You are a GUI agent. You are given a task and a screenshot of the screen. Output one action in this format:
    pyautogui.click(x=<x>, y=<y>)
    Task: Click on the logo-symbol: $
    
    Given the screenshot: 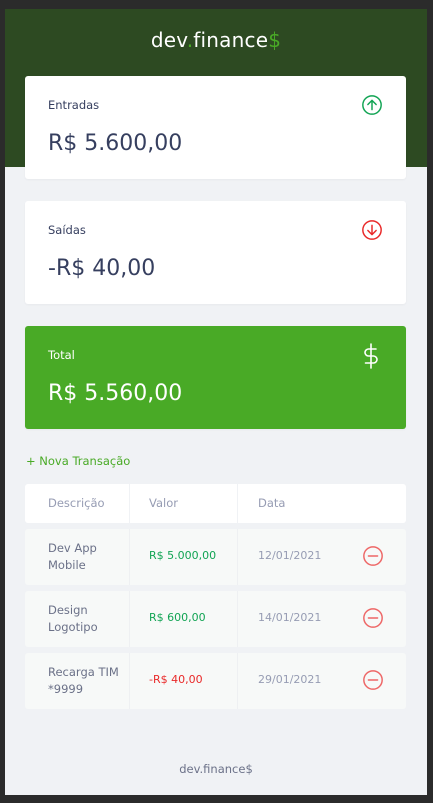 What is the action you would take?
    pyautogui.click(x=275, y=40)
    